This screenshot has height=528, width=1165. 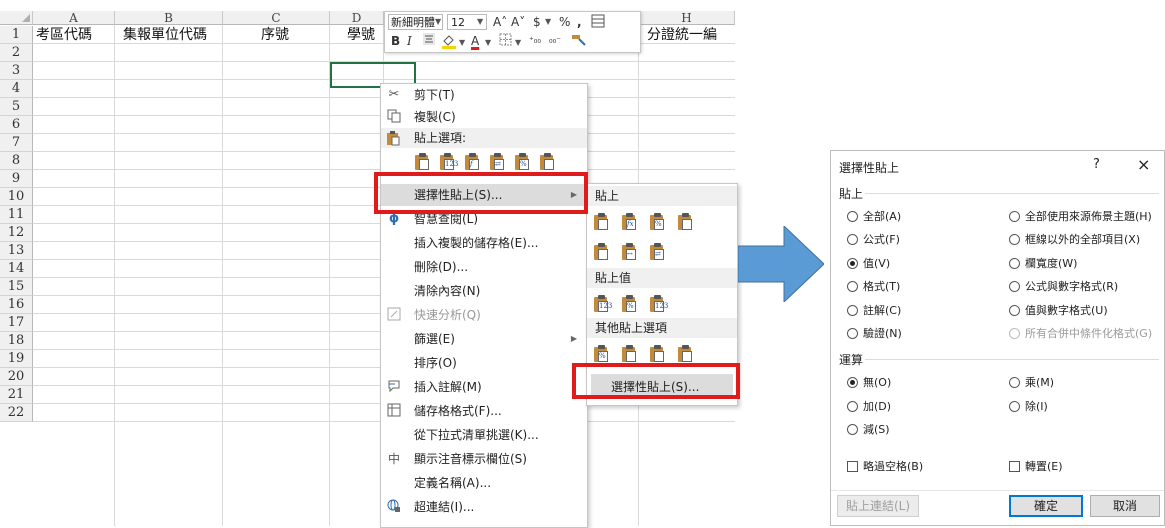 I want to click on menu-item-quick-analysis: 快速分析(Q), so click(x=484, y=315).